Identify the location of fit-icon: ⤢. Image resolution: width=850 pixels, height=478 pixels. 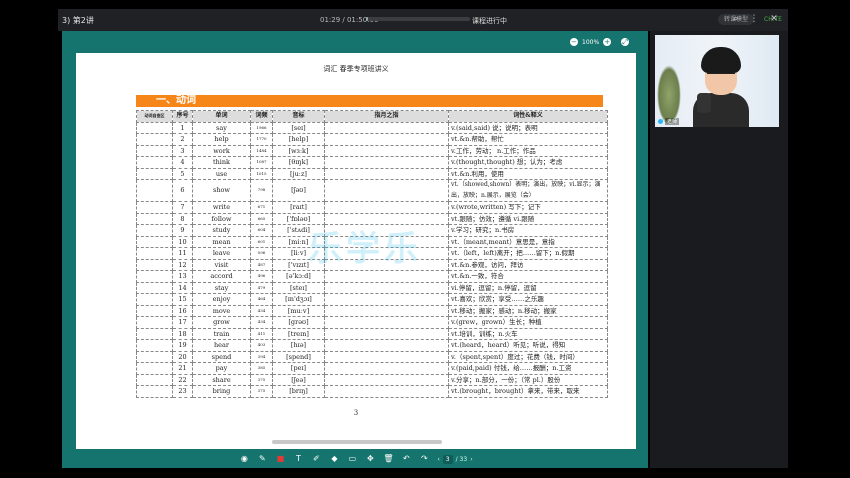
(625, 42).